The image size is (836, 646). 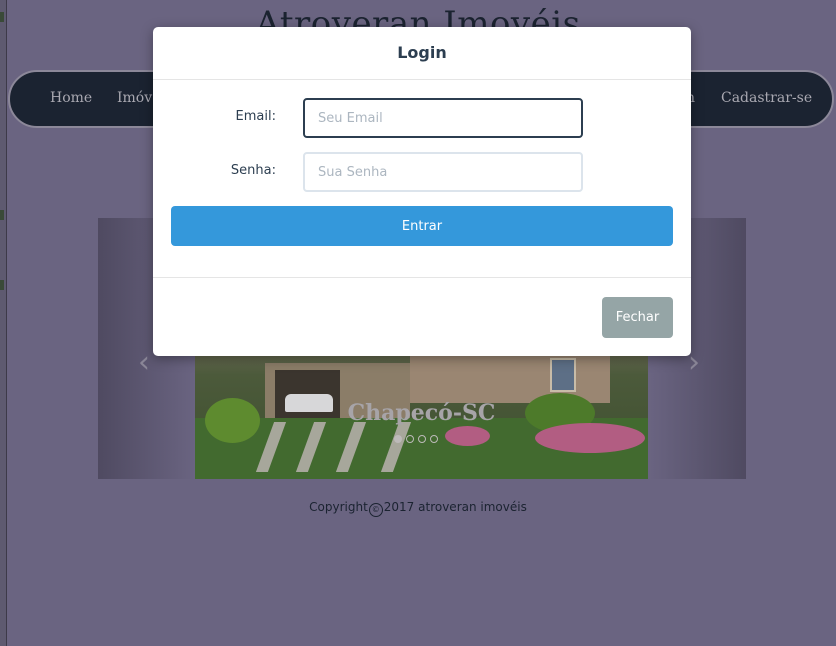 I want to click on footer-copyright: Copyright © 2017 atroveran imovéis, so click(x=418, y=508).